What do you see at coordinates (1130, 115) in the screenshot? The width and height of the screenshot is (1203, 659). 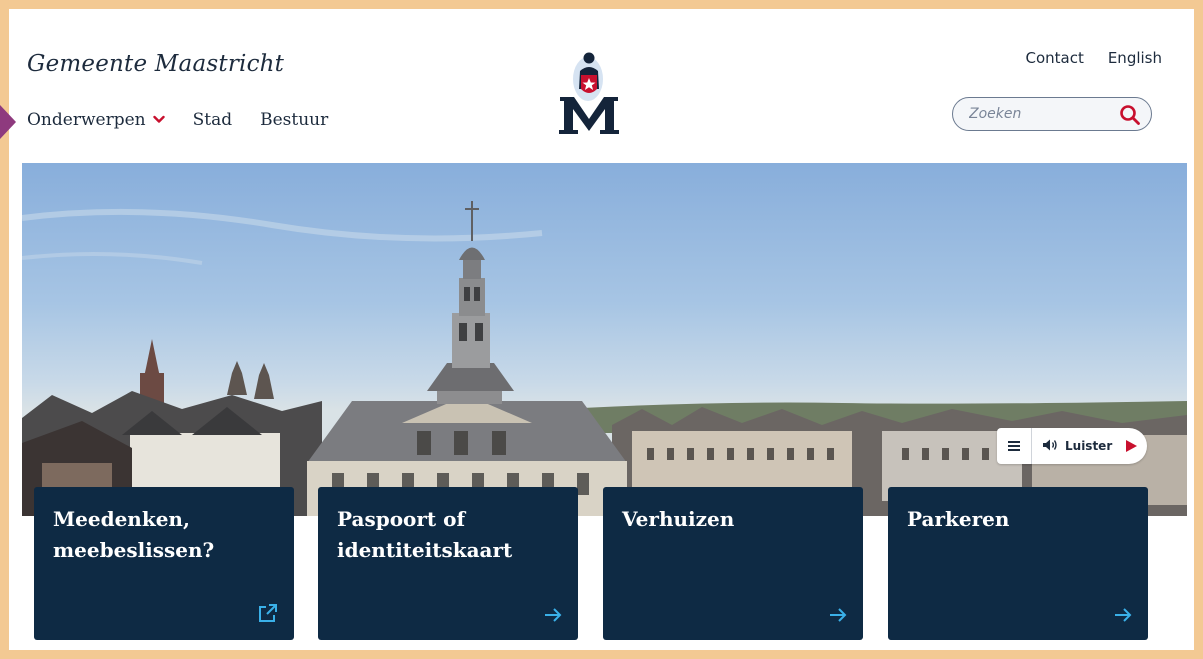 I see `search-icon` at bounding box center [1130, 115].